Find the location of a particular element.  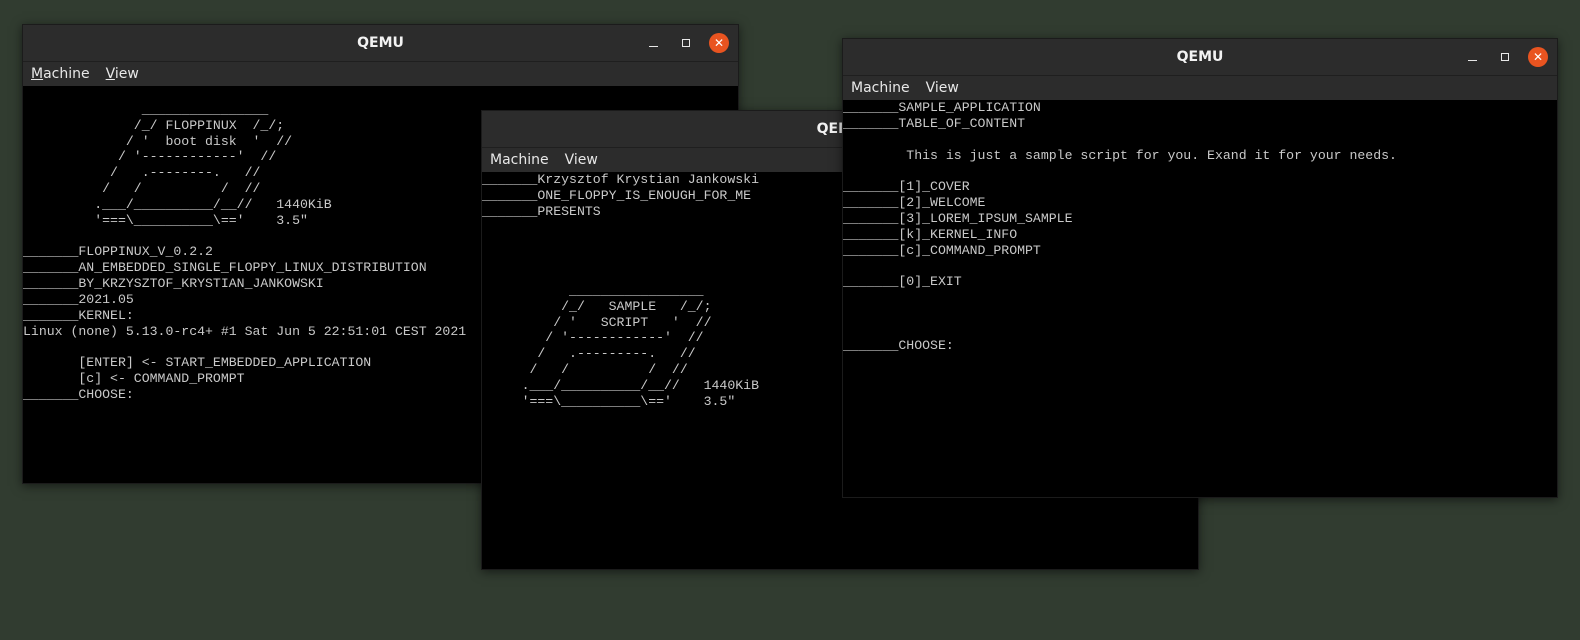

menu-machine-rest: achine is located at coordinates (66, 74).